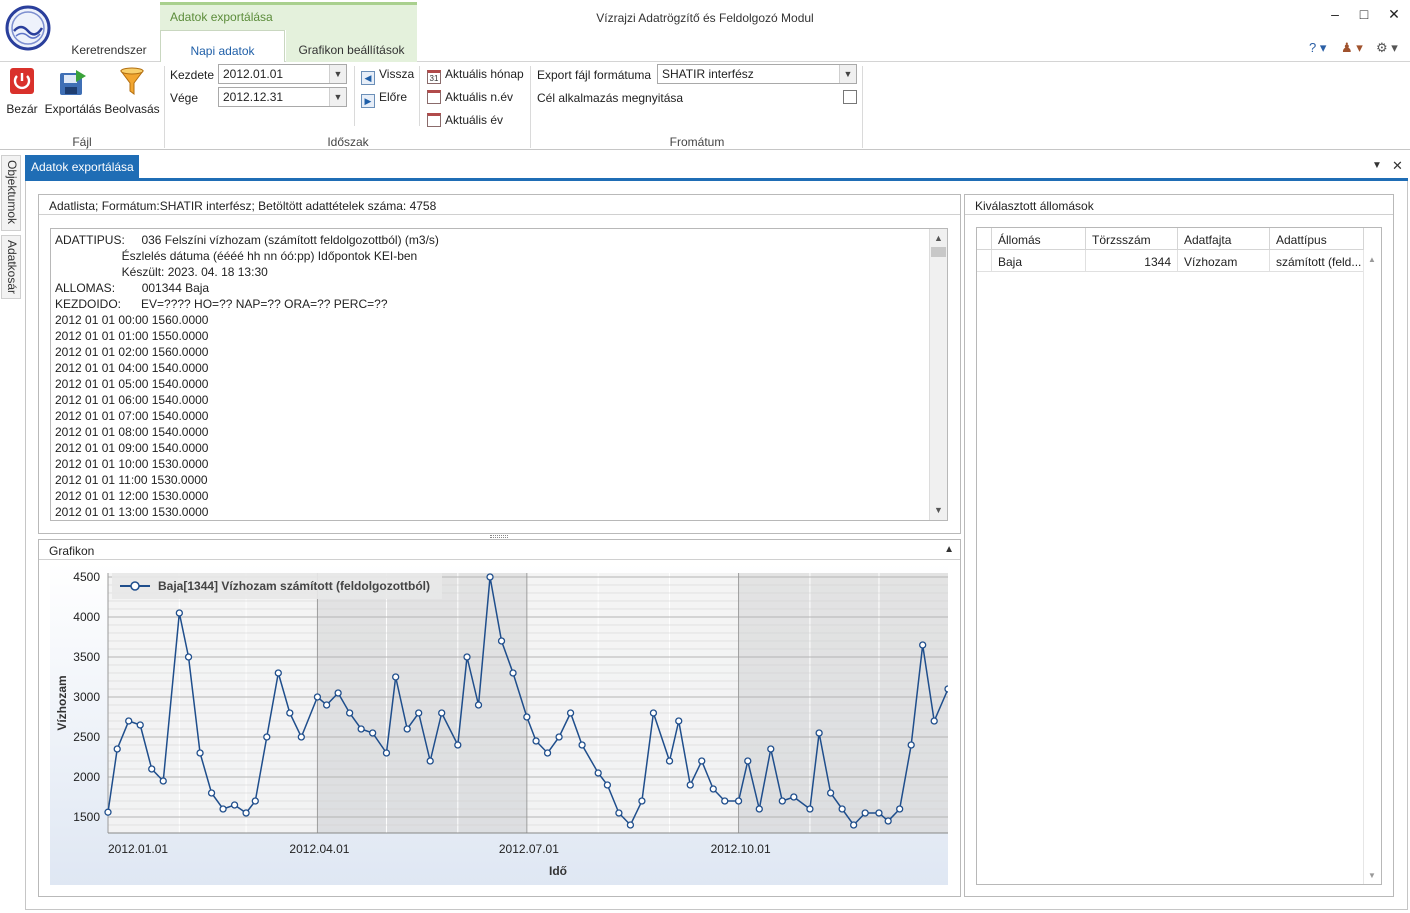 The height and width of the screenshot is (913, 1410). Describe the element at coordinates (1372, 567) in the screenshot. I see `grid-scrollbar: ▲ ▼` at that location.